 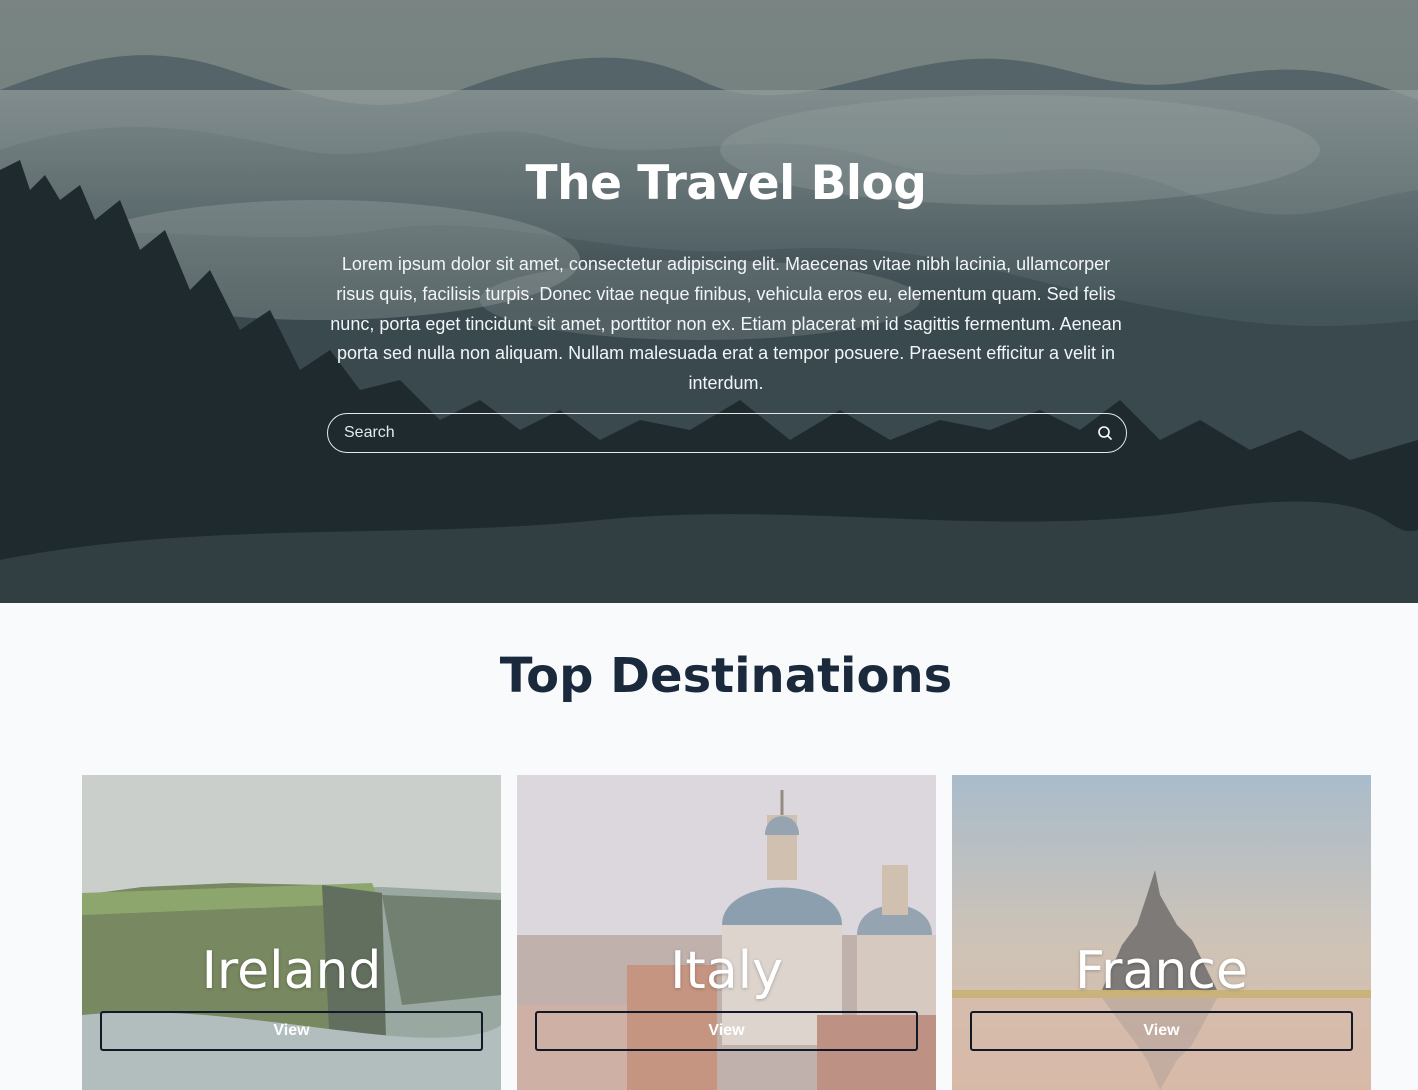 I want to click on search-icon, so click(x=1105, y=433).